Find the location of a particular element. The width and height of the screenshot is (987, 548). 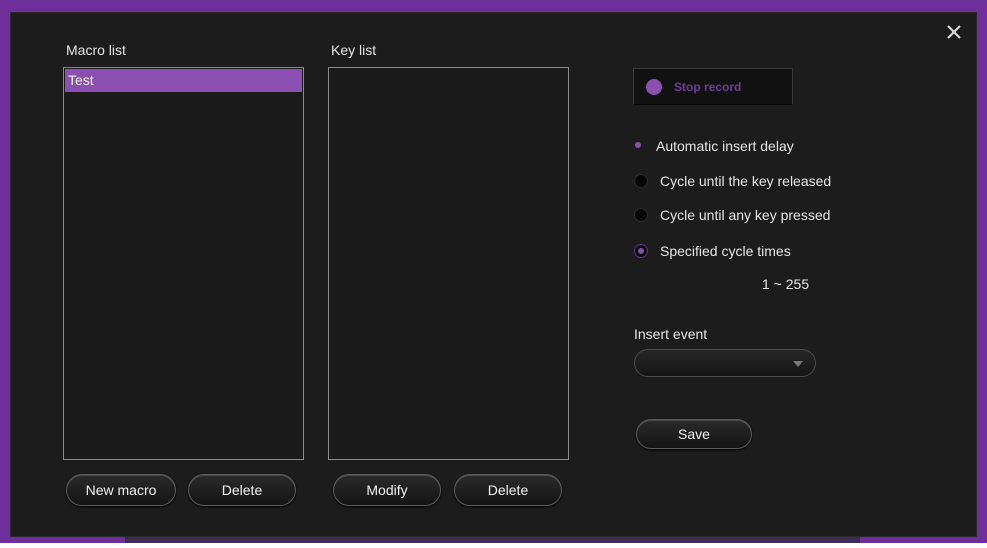

stop-record-button: Stop record is located at coordinates (713, 86).